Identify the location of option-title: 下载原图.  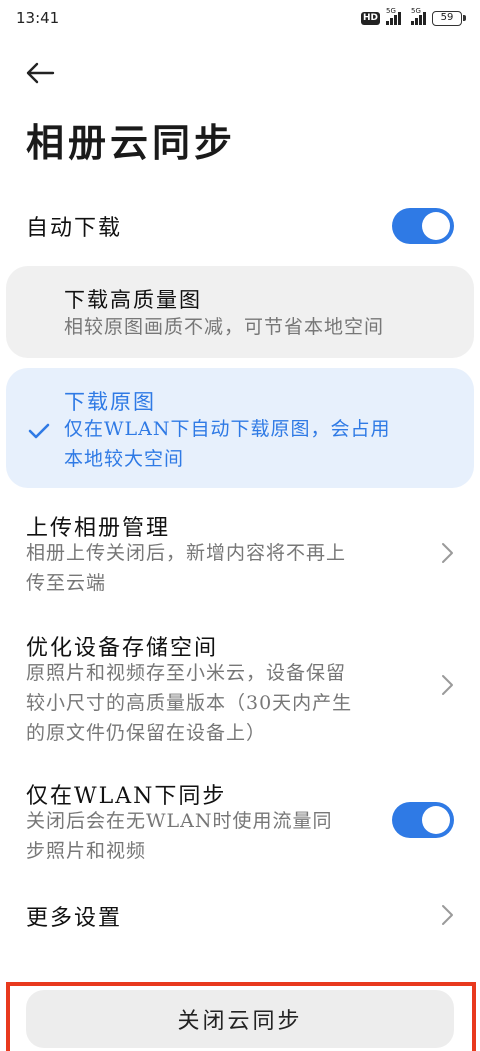
(110, 402).